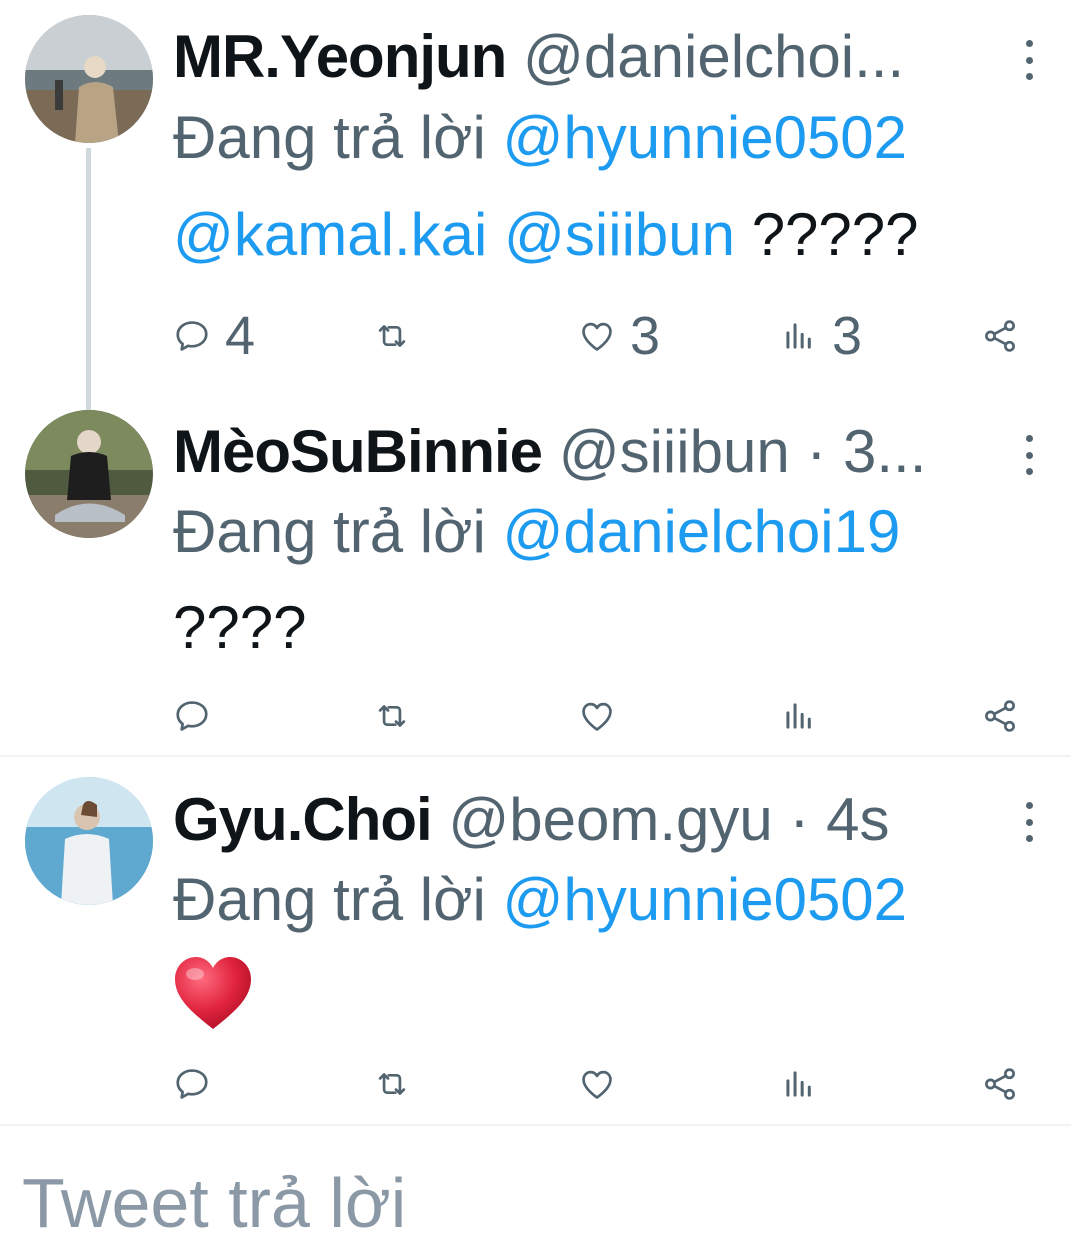 The image size is (1071, 1257). I want to click on mention-link: @danielchoi19, so click(701, 531).